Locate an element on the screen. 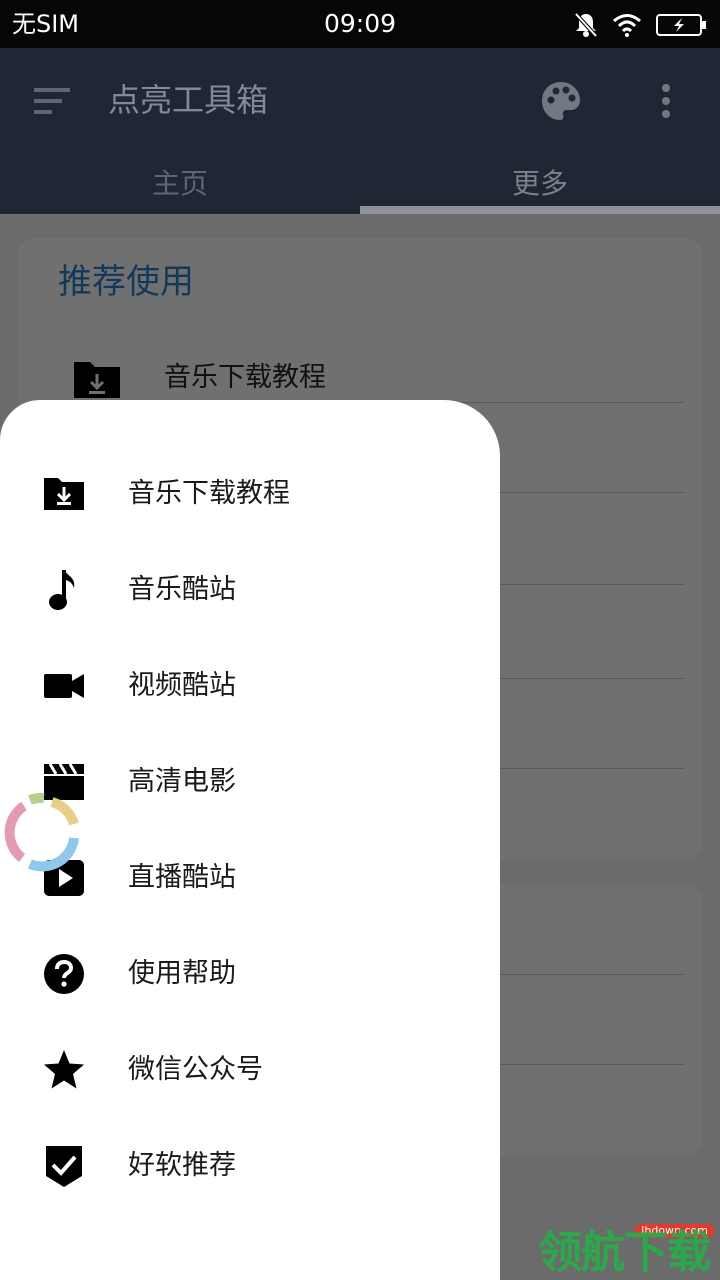 The height and width of the screenshot is (1280, 720). drawer-item-video-sites: 视频酷站 is located at coordinates (250, 688).